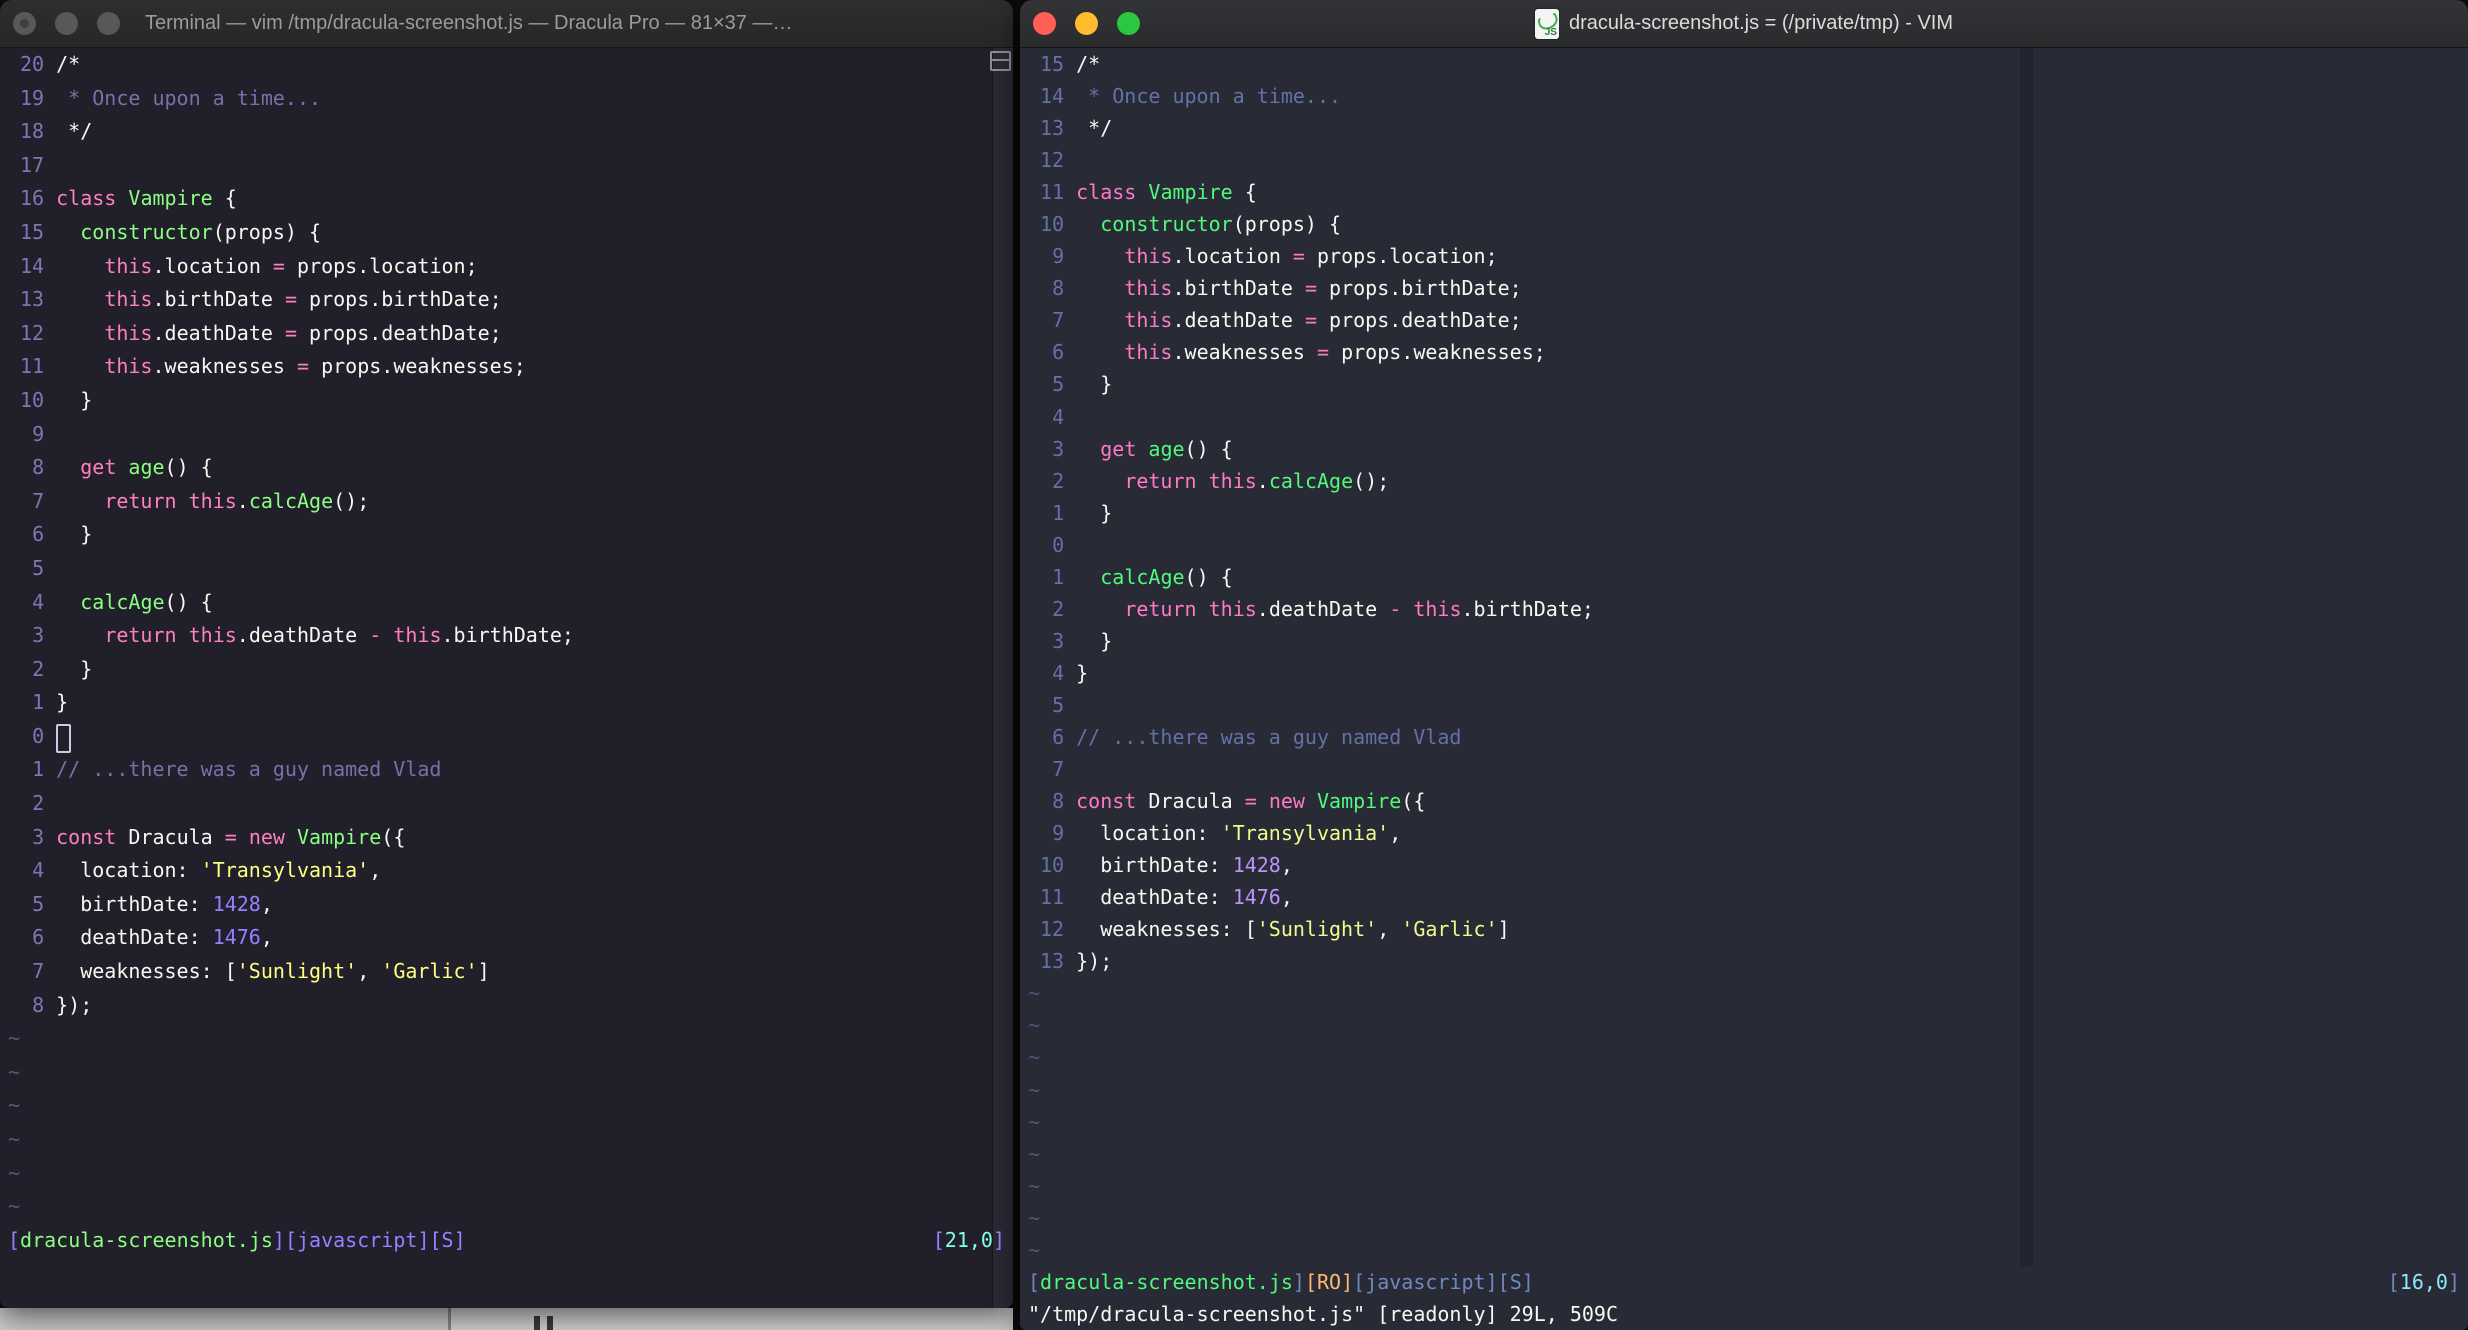 The width and height of the screenshot is (2468, 1330). What do you see at coordinates (1744, 961) in the screenshot?
I see `code-line: 13});` at bounding box center [1744, 961].